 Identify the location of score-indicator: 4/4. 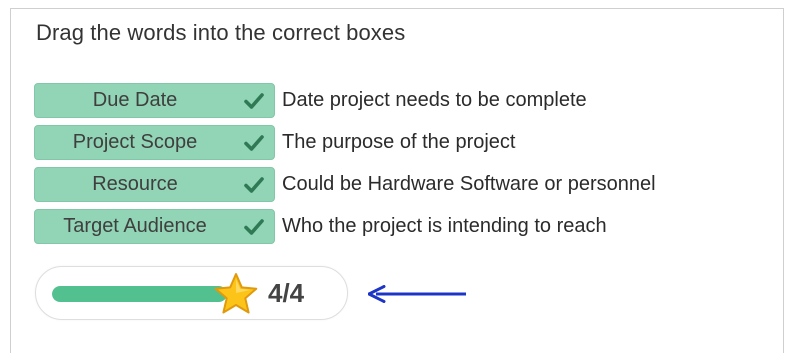
(191, 293).